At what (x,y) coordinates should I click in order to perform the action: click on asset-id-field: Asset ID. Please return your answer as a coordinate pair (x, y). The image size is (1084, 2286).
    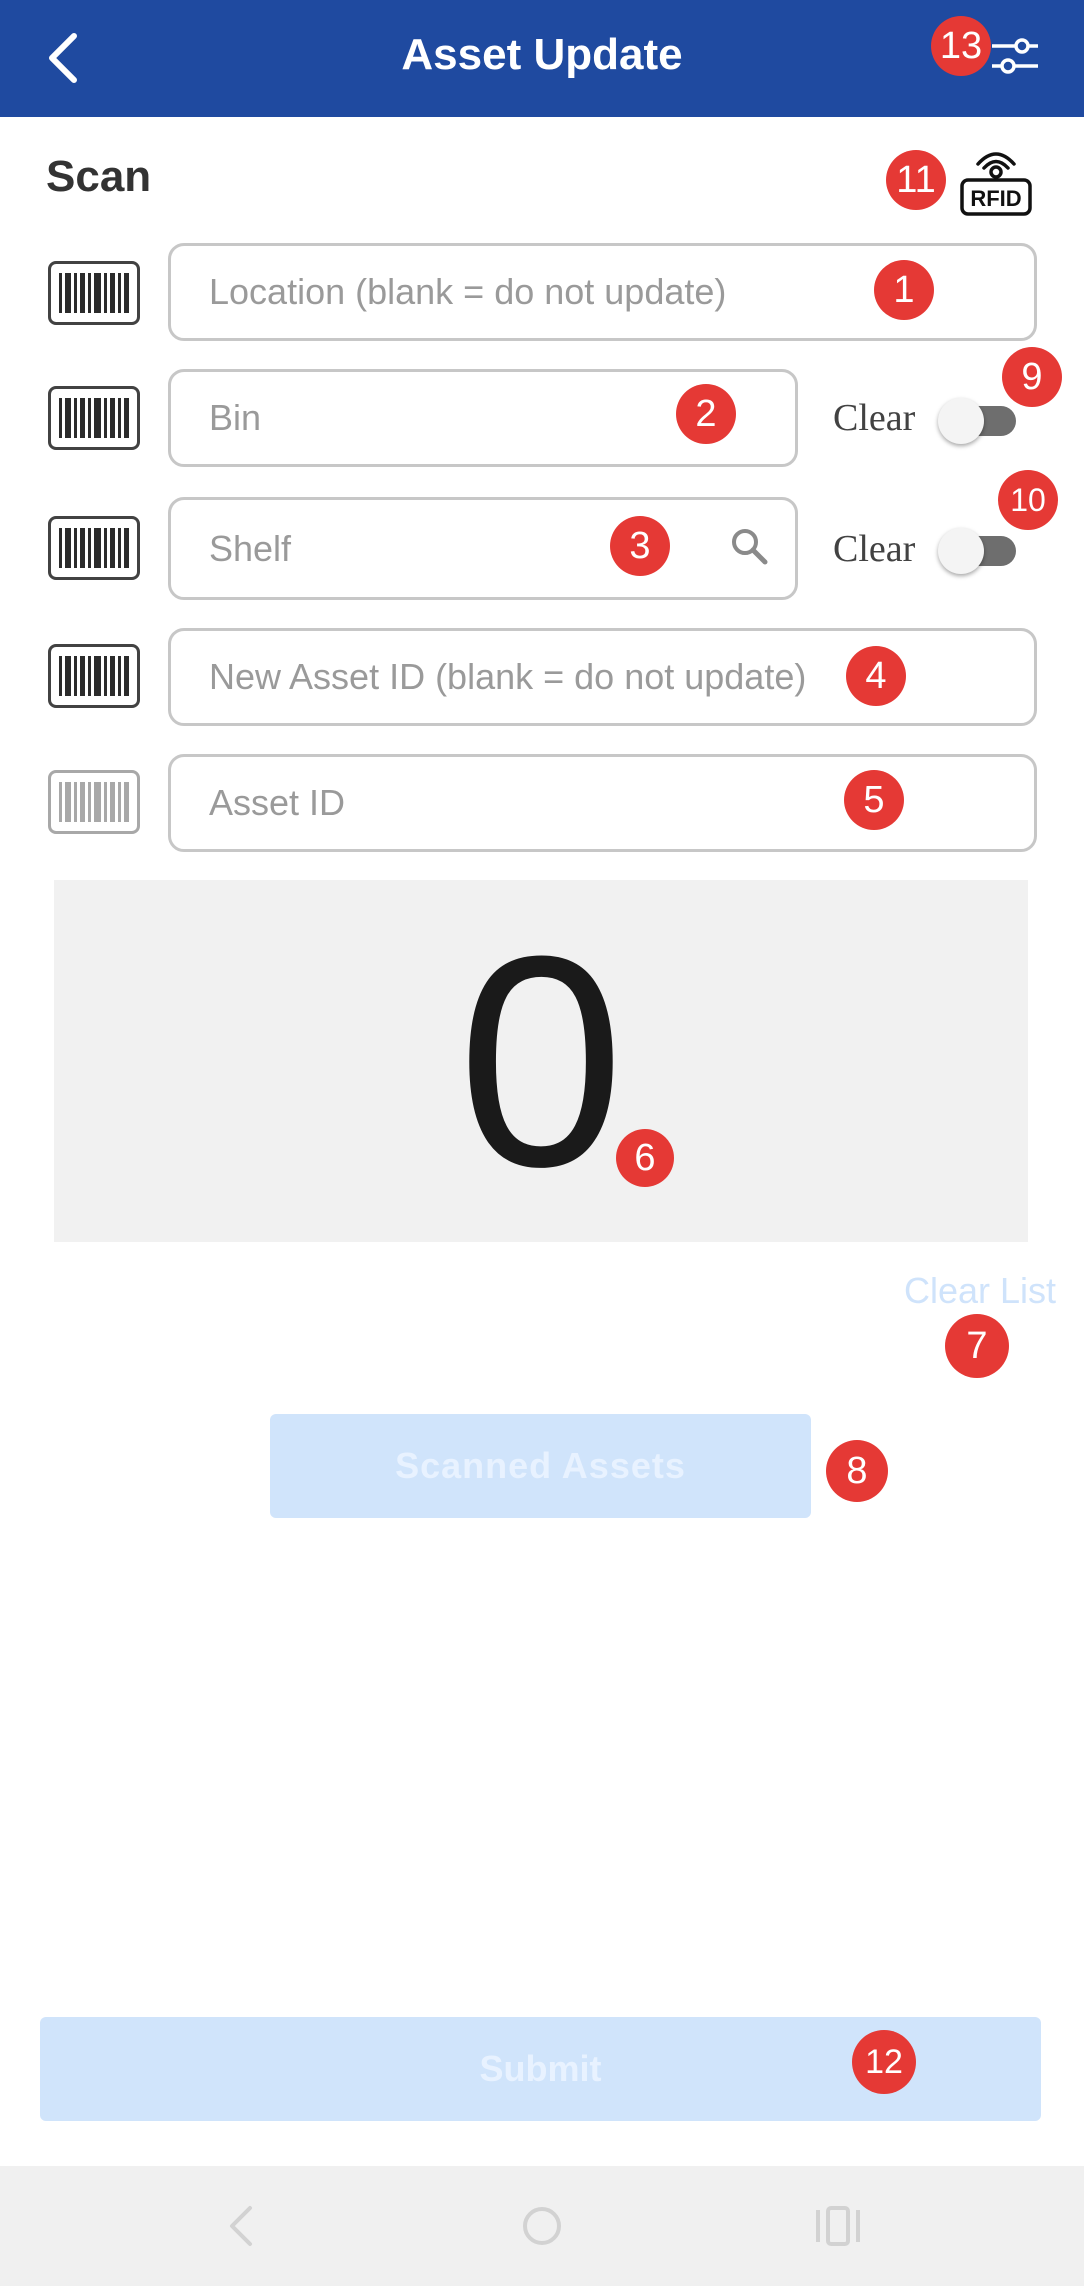
    Looking at the image, I should click on (602, 803).